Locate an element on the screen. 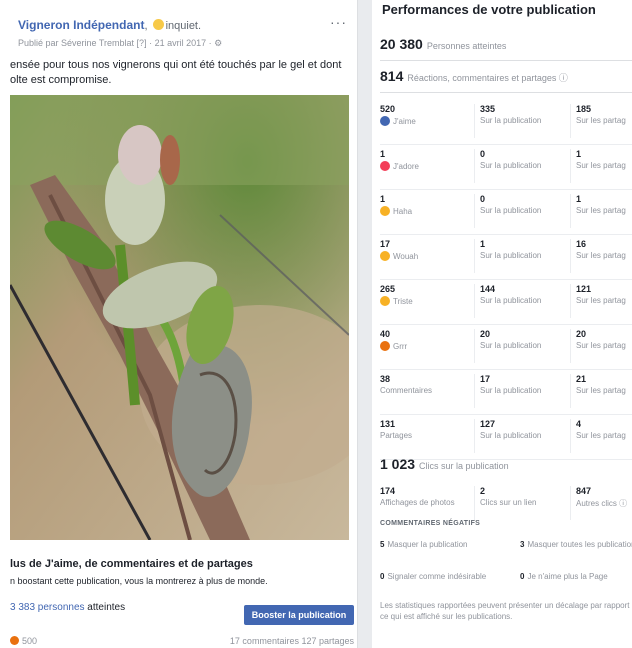 The image size is (632, 648). post-footer: 500 17 commentaires 127 partages is located at coordinates (182, 641).